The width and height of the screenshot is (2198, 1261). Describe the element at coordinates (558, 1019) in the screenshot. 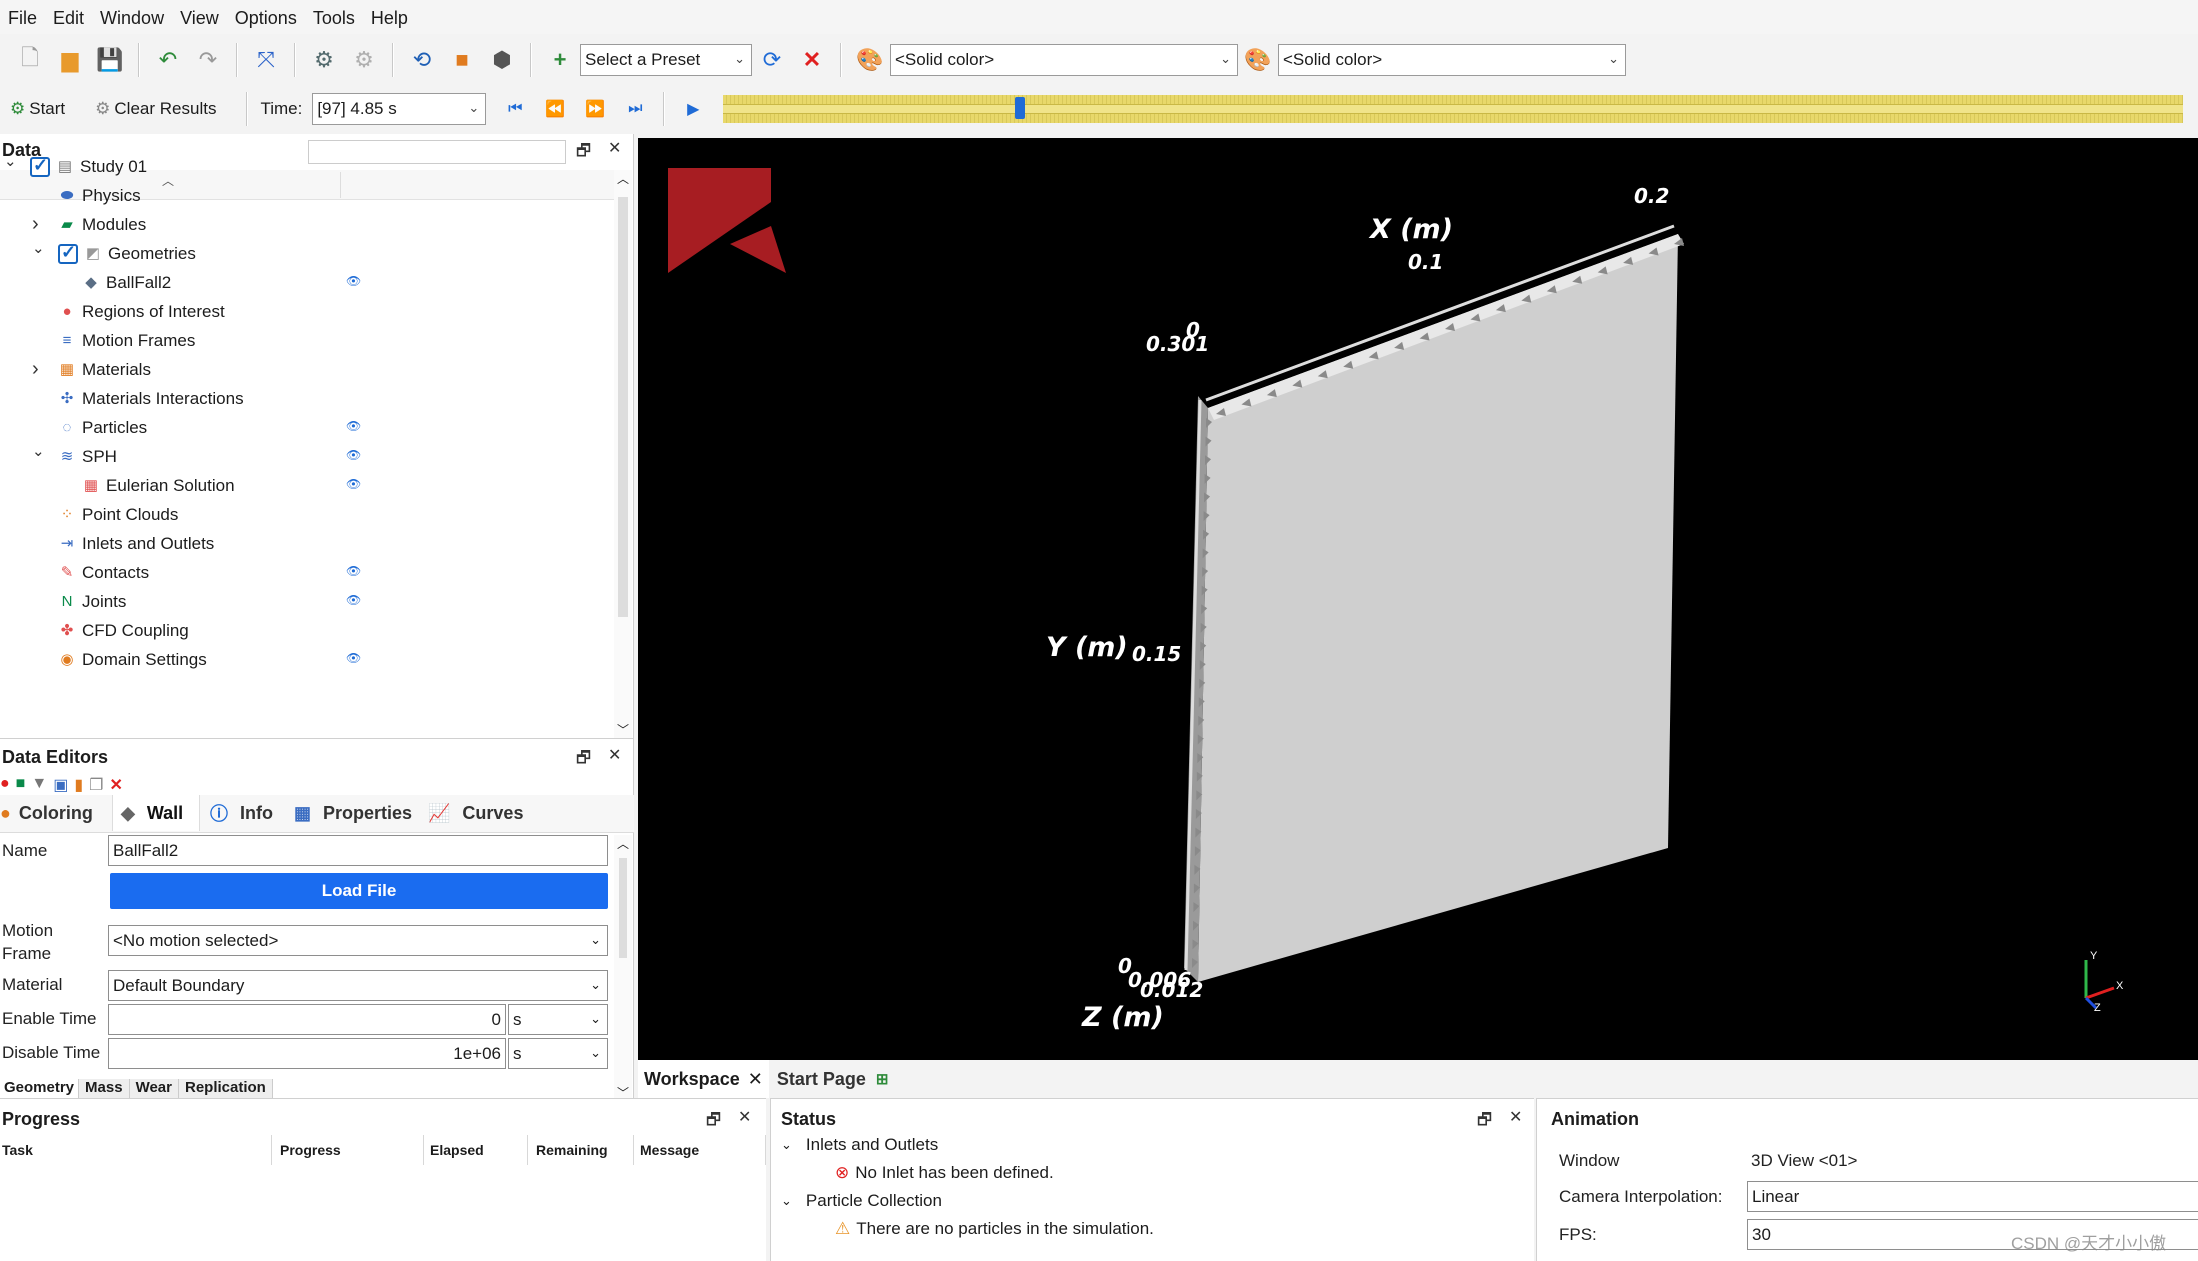

I see `enable-time-unit-select: s ⌄` at that location.